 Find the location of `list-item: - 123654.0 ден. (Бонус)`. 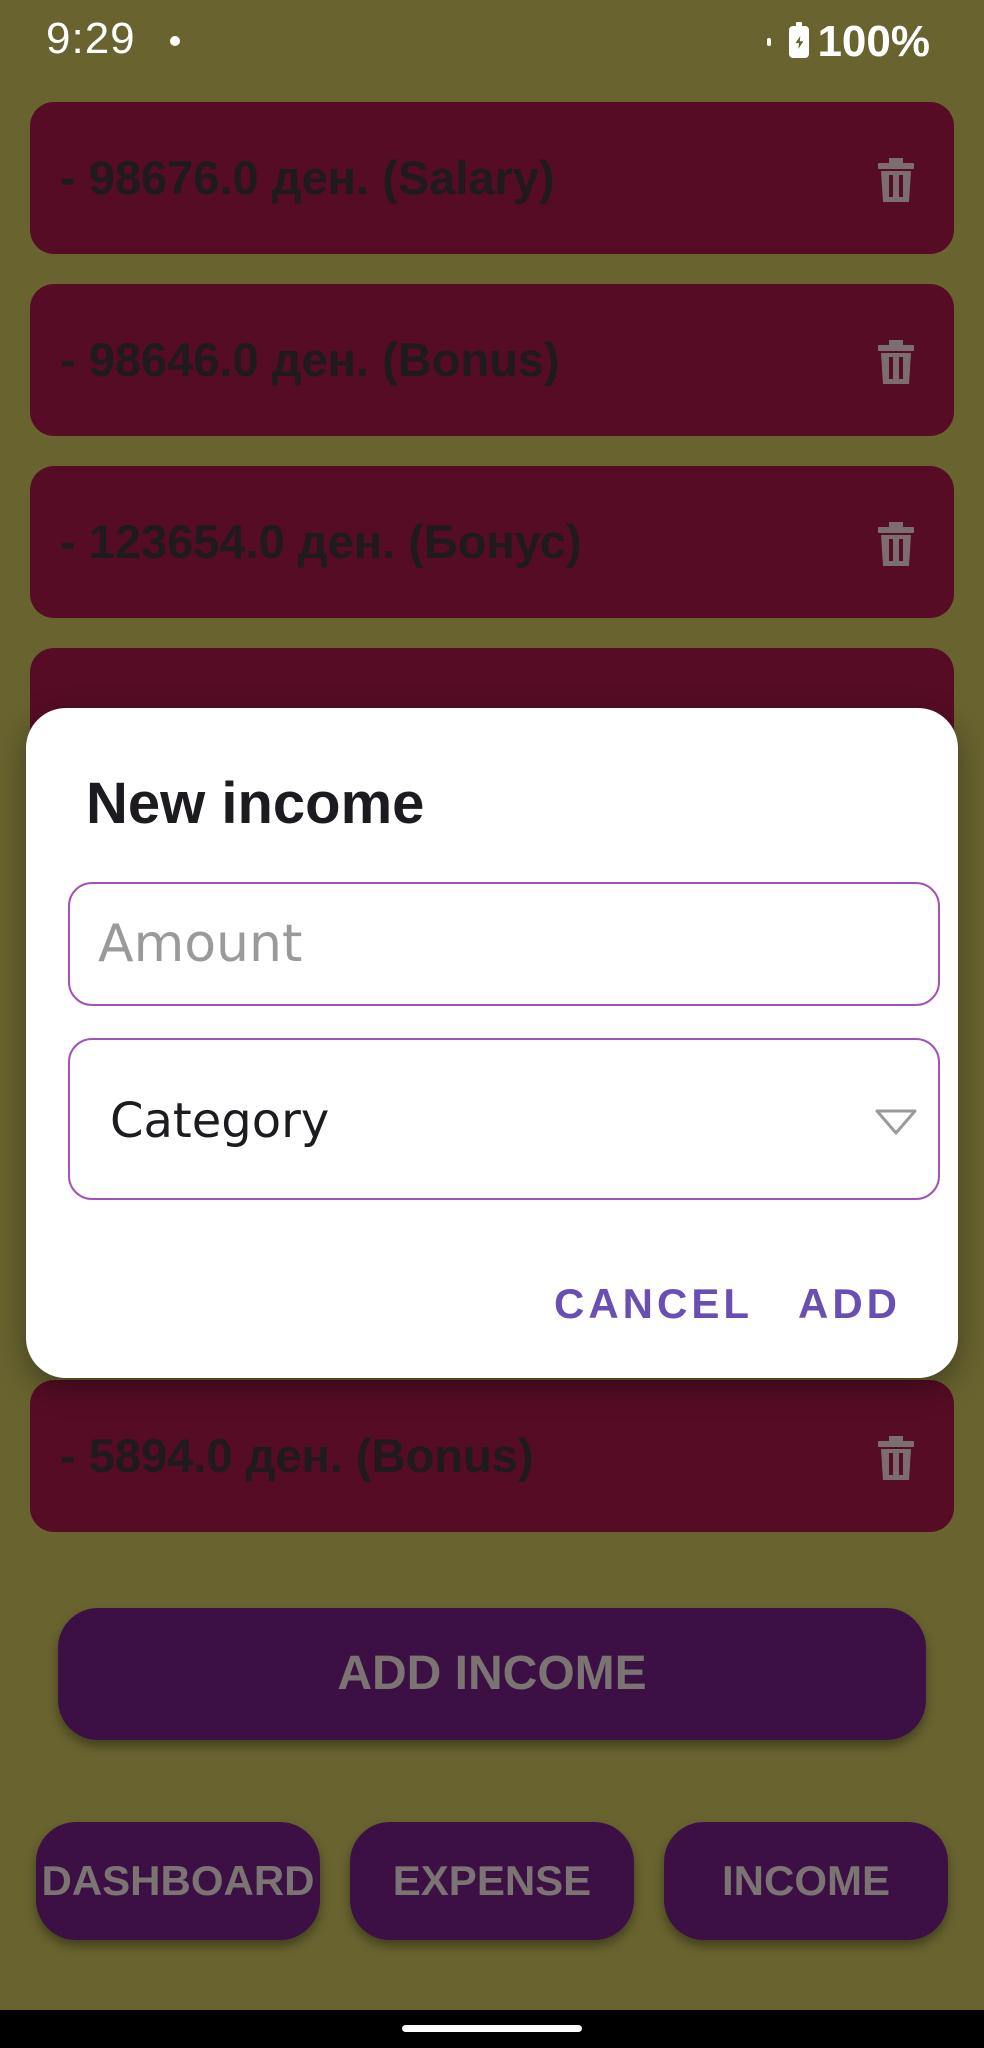

list-item: - 123654.0 ден. (Бонус) is located at coordinates (492, 542).